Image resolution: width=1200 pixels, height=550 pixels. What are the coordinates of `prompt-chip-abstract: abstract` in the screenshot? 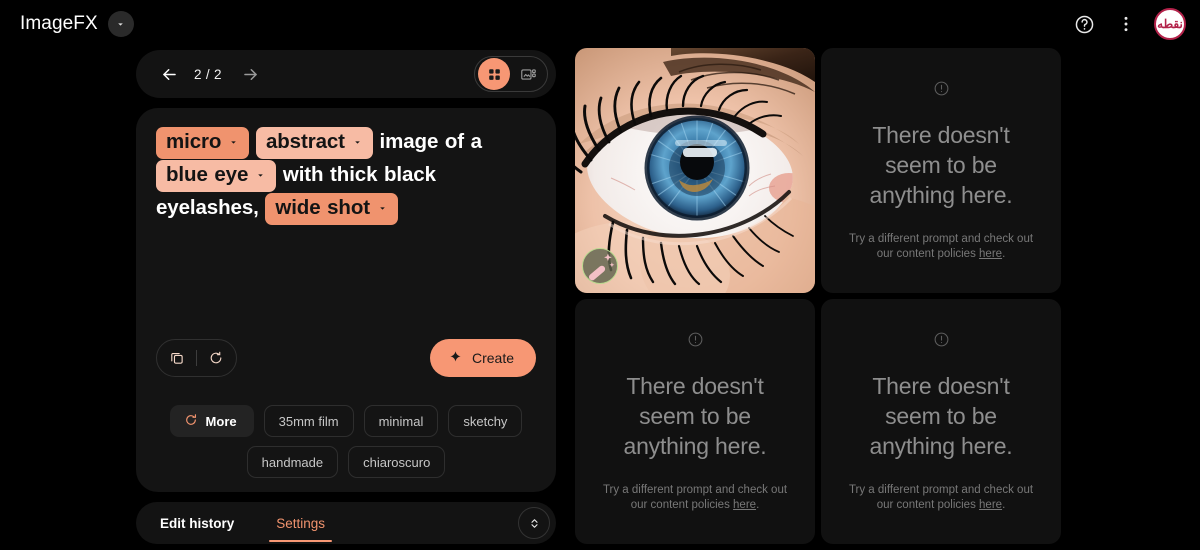 It's located at (314, 143).